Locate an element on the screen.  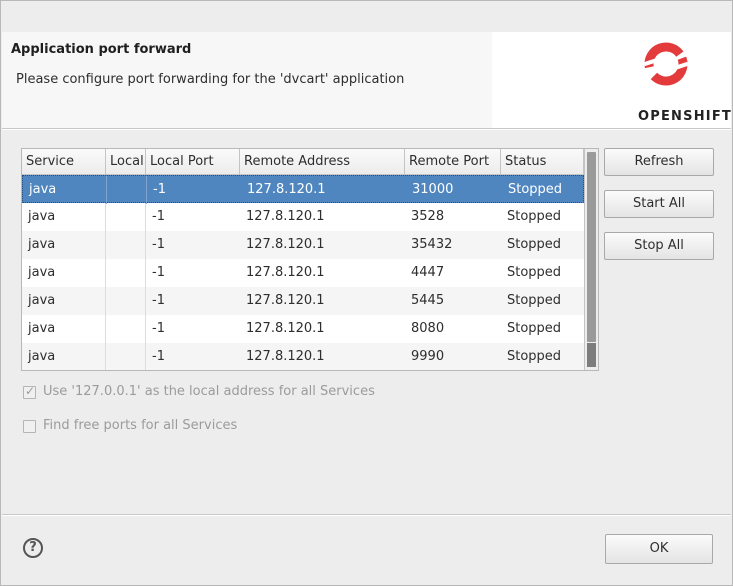
table-row: java -1 127.8.120.1 31000 Stopped is located at coordinates (303, 189).